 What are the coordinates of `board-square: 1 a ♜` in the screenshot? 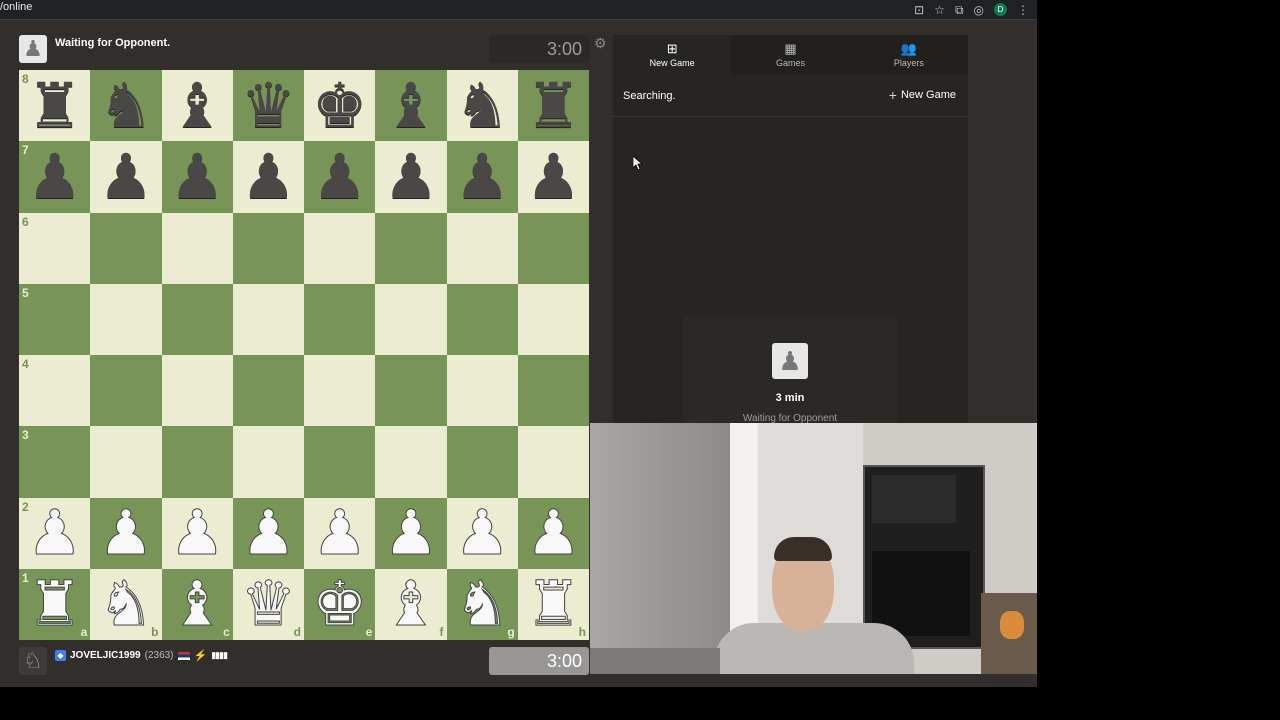 It's located at (55, 604).